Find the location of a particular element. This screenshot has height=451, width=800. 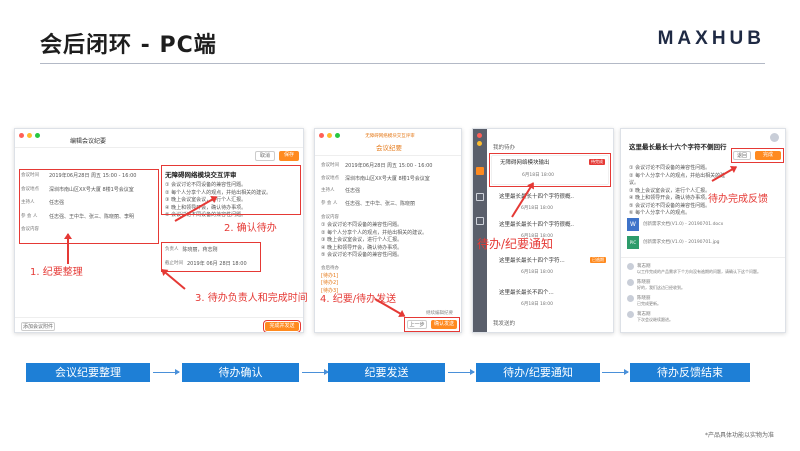

comment-text: 好的，我们这边已经收到。 is located at coordinates (661, 287).